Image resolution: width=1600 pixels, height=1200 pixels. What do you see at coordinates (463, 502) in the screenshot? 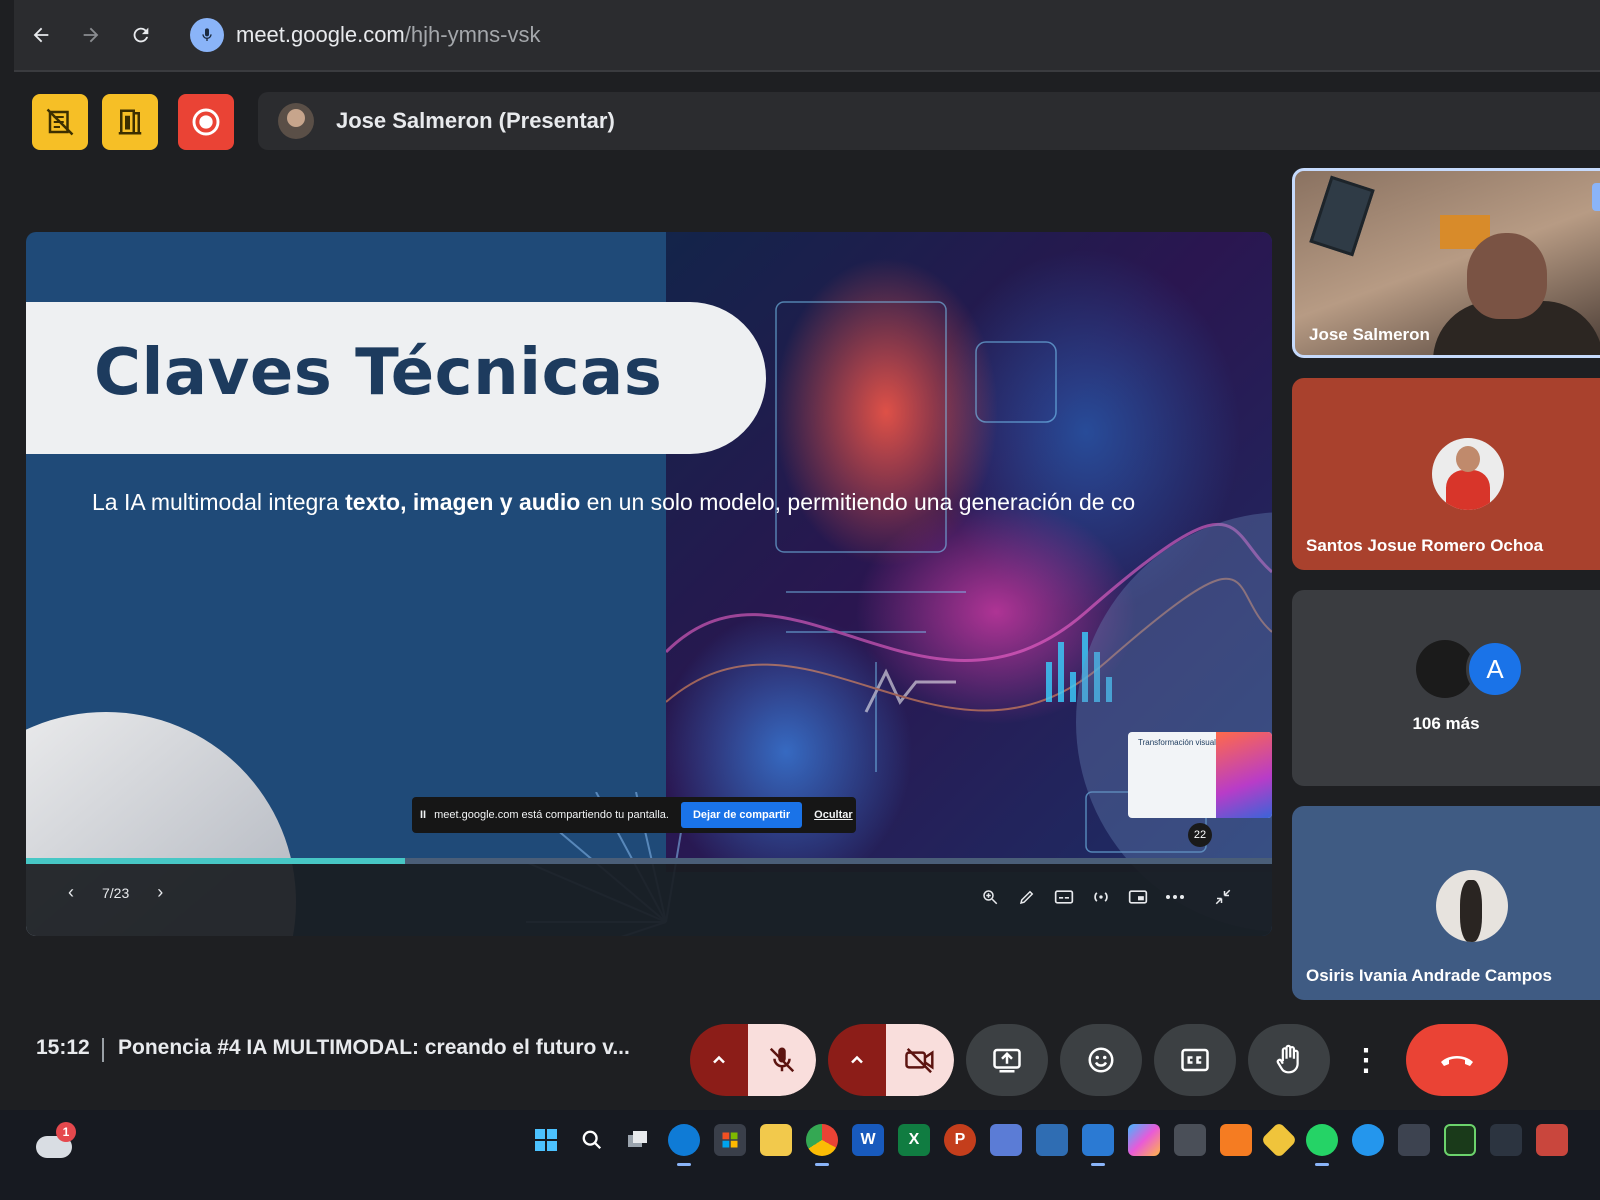
I see `slide-text-bold: texto, imagen y audio` at bounding box center [463, 502].